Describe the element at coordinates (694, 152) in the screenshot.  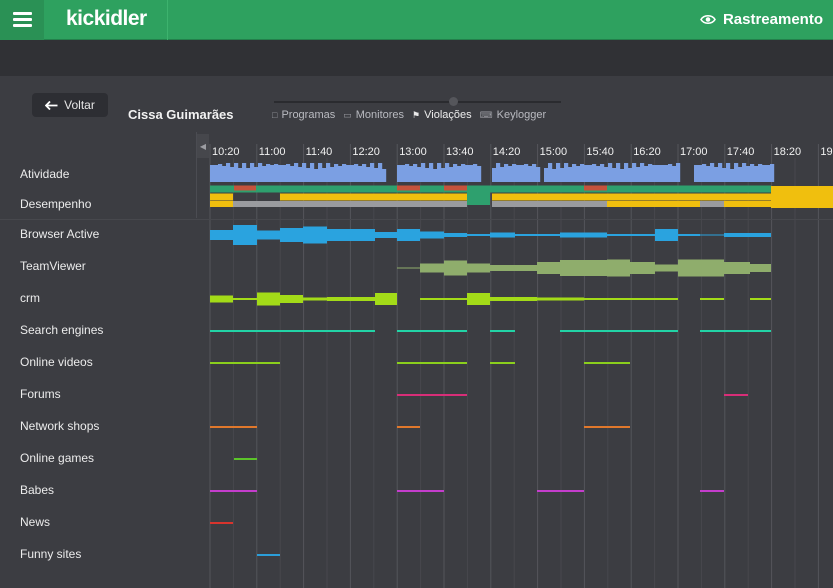
I see `time-label: 17:00` at that location.